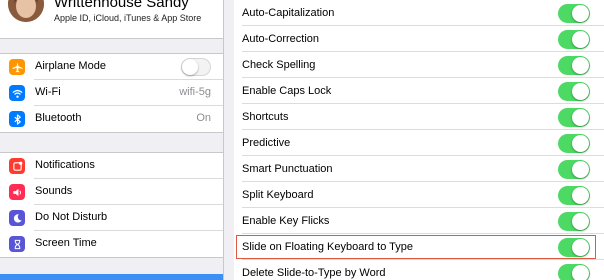 The width and height of the screenshot is (604, 280). What do you see at coordinates (71, 217) in the screenshot?
I see `sidebar-item-label: Do Not Disturb` at bounding box center [71, 217].